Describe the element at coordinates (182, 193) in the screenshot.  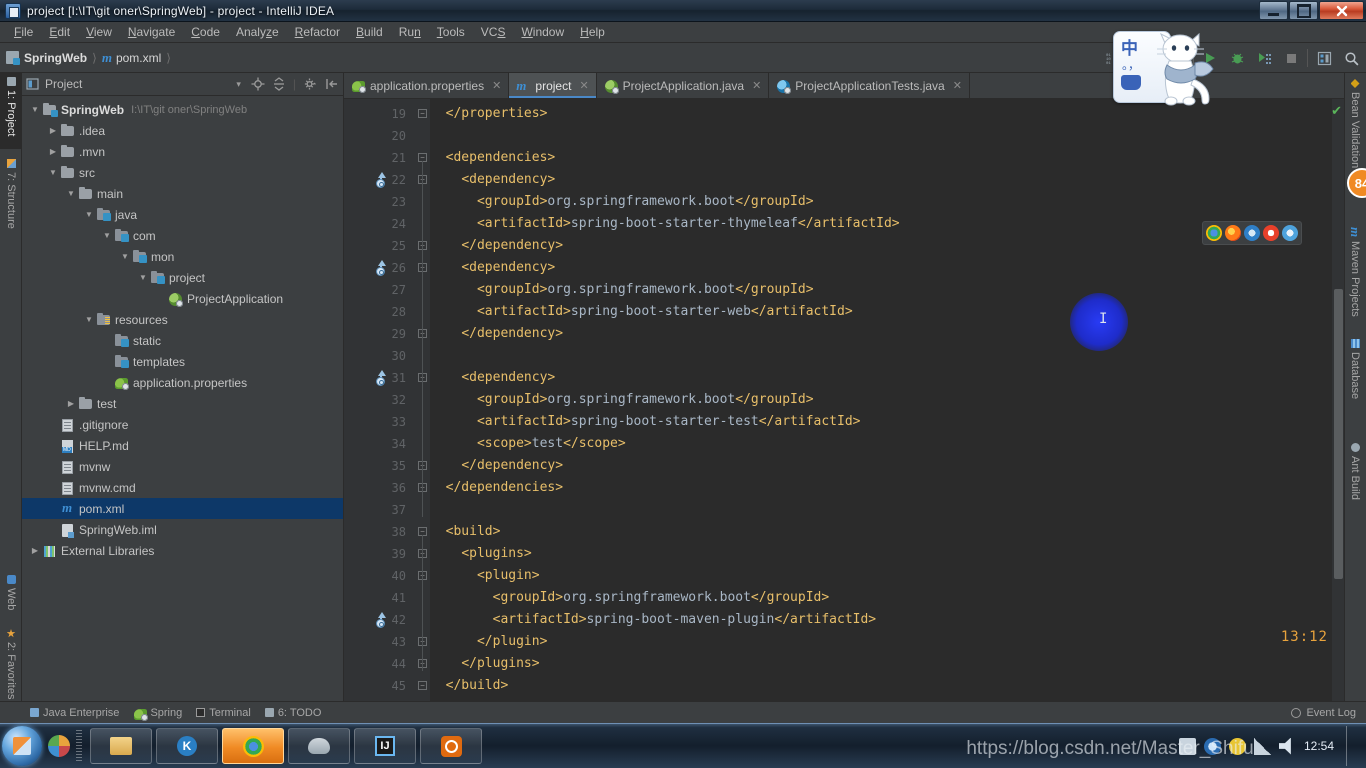
I see `tree-item-main: ▼ main` at that location.